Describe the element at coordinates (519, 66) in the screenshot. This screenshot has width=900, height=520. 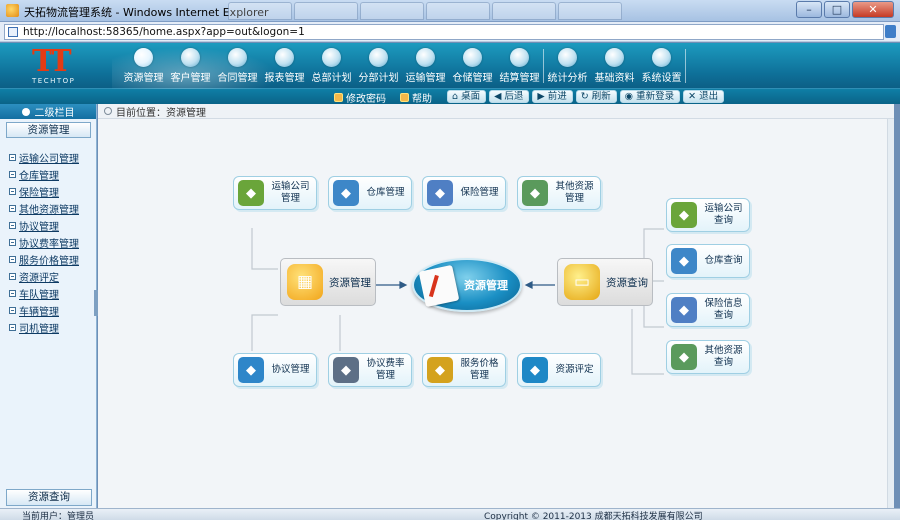
I see `nav-item: 结算管理` at that location.